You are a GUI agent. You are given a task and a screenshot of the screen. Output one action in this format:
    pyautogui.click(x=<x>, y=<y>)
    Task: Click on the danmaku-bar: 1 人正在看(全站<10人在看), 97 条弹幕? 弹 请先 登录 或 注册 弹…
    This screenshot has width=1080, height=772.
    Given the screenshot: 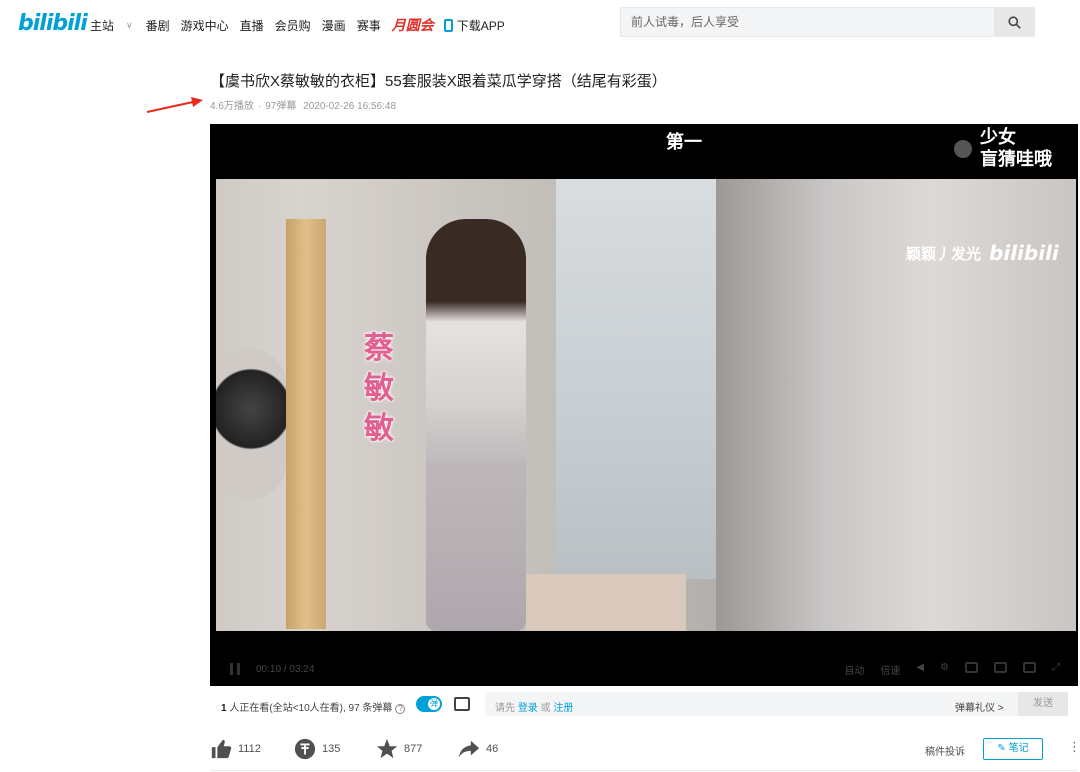 What is the action you would take?
    pyautogui.click(x=644, y=704)
    